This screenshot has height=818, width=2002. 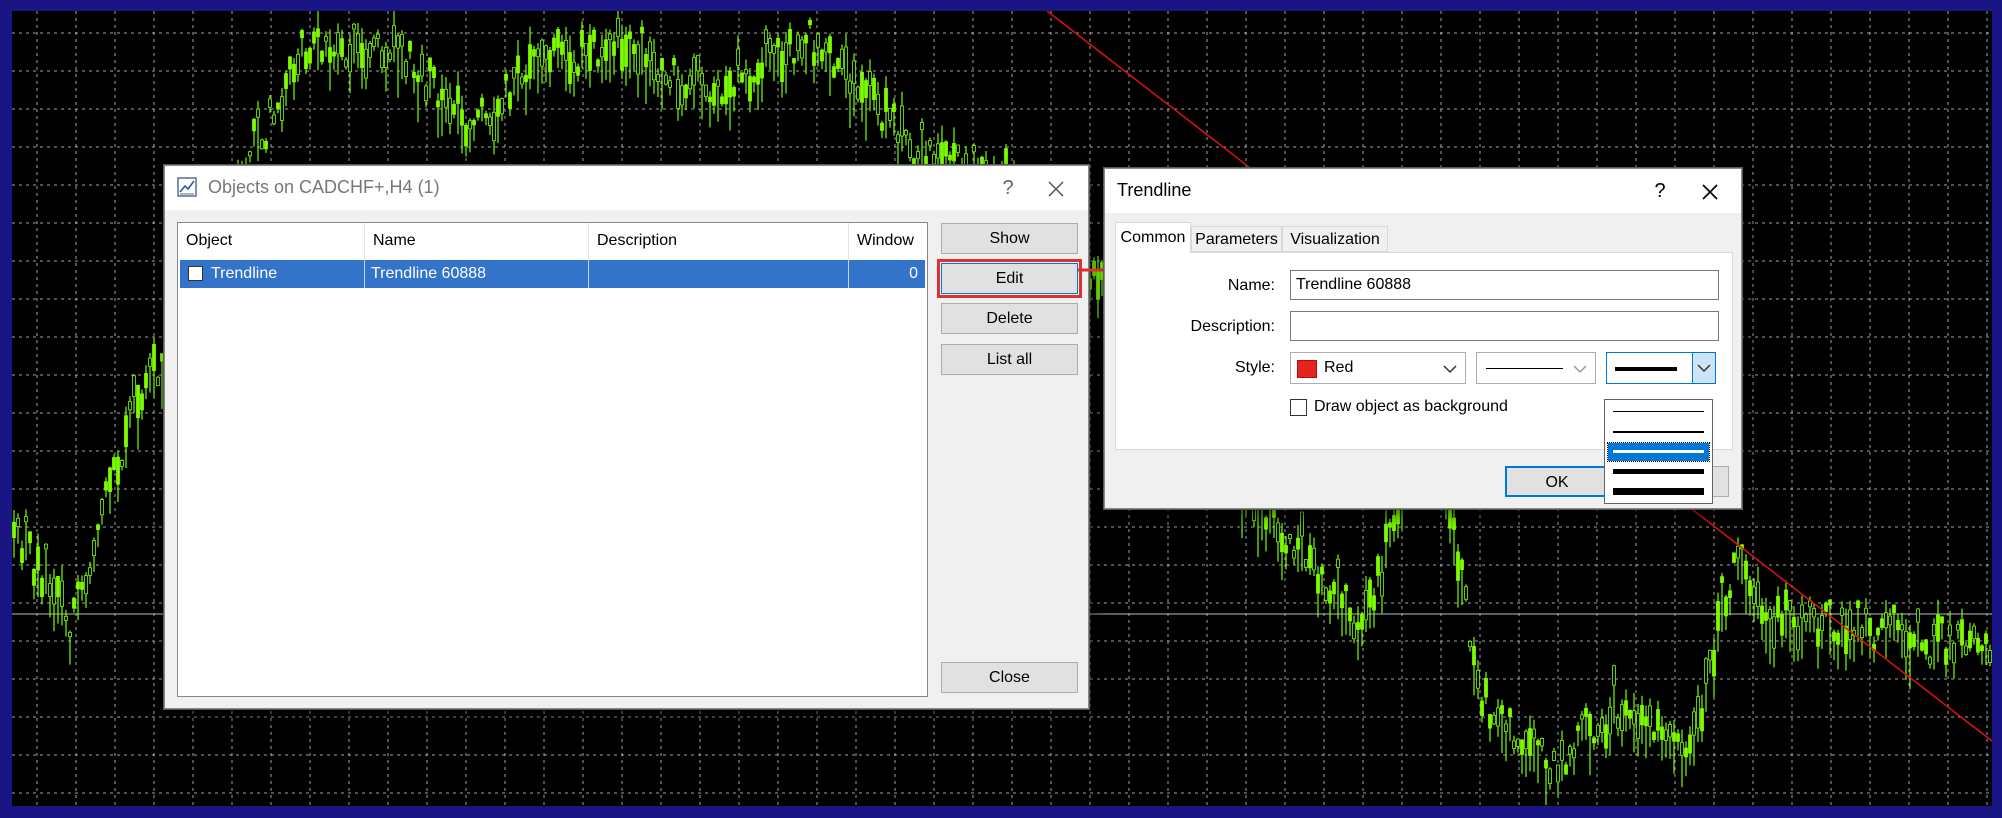 I want to click on tab-parameters: Parameters, so click(x=1236, y=239).